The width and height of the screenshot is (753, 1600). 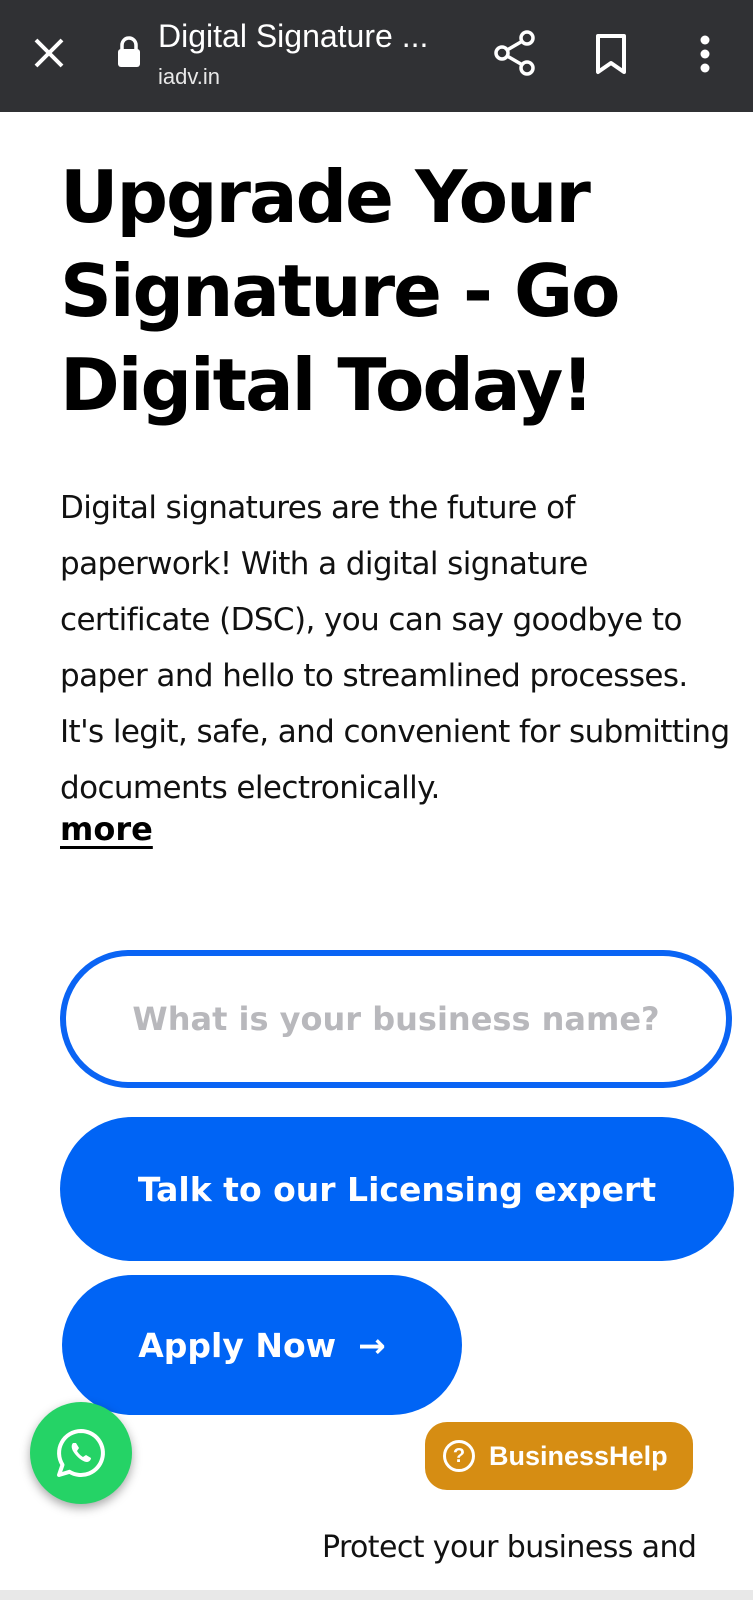 What do you see at coordinates (612, 54) in the screenshot?
I see `bookmark-icon` at bounding box center [612, 54].